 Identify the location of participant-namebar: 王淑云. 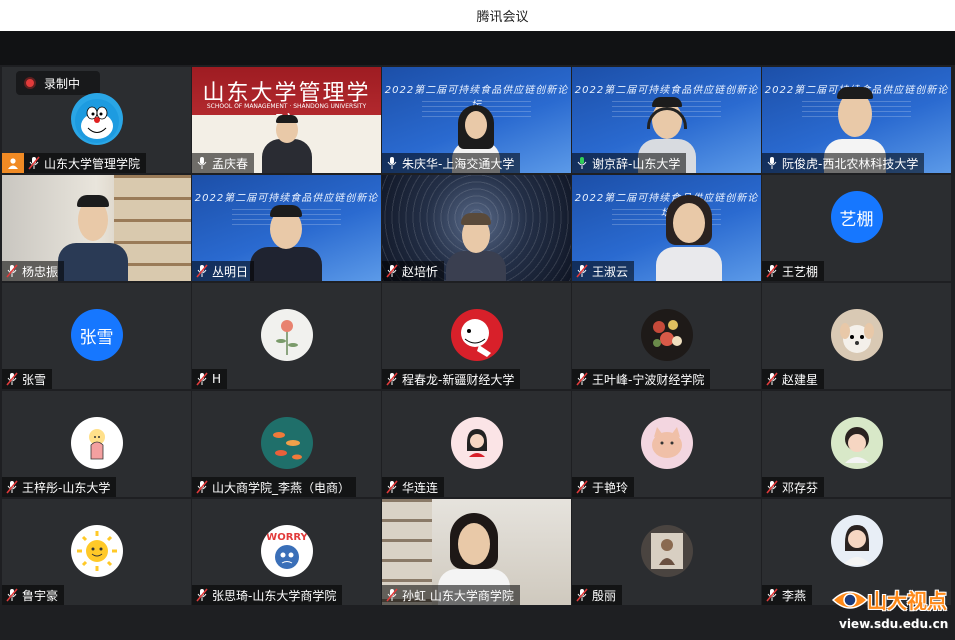
(603, 271).